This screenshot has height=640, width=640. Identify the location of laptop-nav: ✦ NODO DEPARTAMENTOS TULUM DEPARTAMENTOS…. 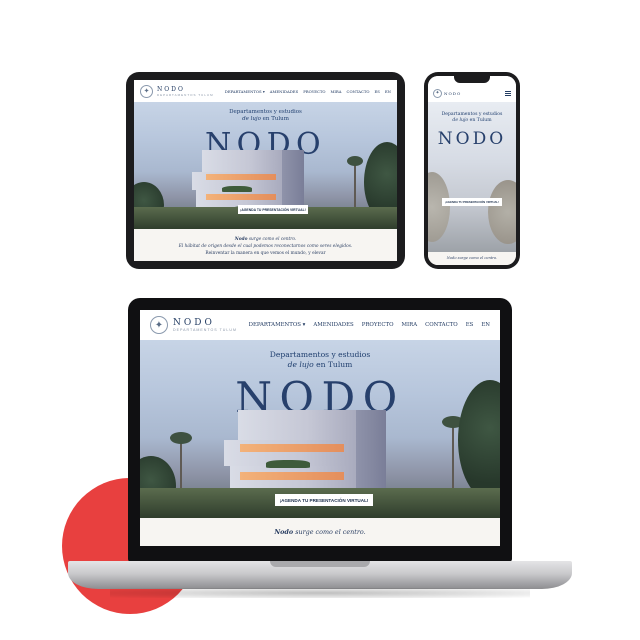
(320, 325).